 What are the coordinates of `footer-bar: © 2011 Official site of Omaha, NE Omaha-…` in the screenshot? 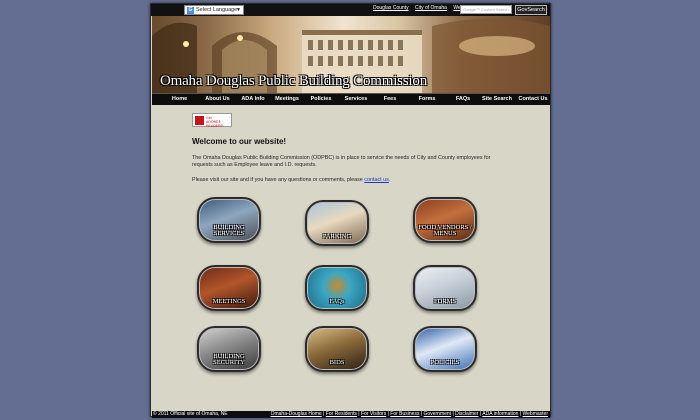 It's located at (351, 414).